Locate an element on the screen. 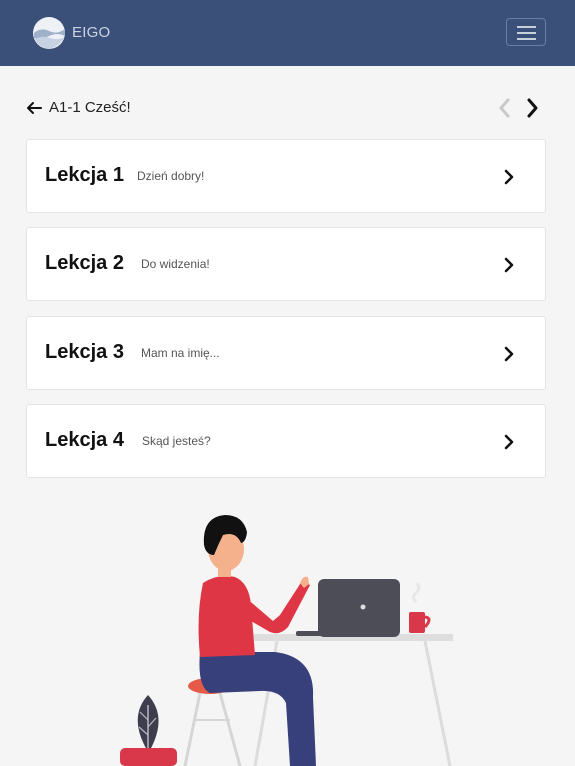 This screenshot has height=766, width=575. lesson-subtitle: Skąd jesteś? is located at coordinates (176, 441).